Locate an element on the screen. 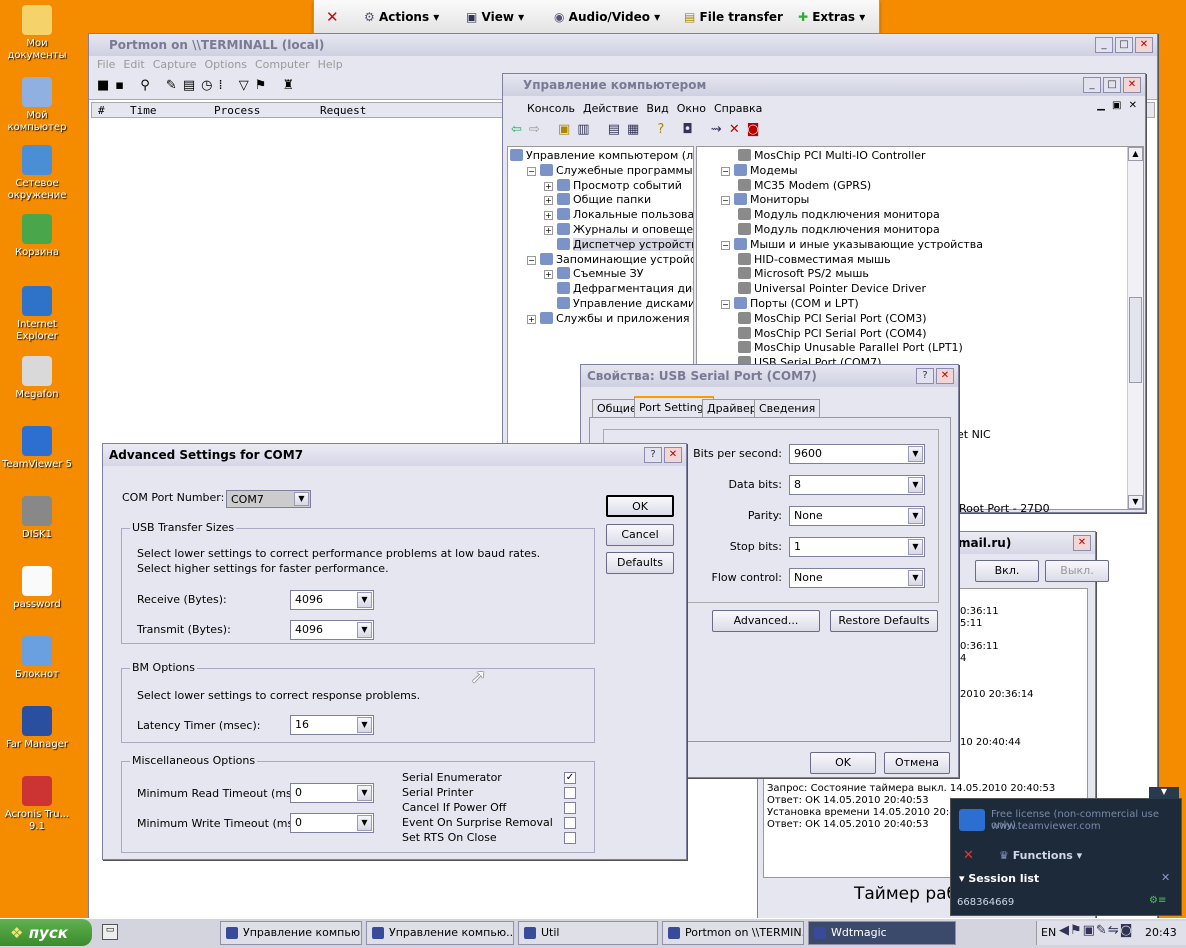 The width and height of the screenshot is (1186, 948). tree-item: + Локальные пользователи и is located at coordinates (601, 215).